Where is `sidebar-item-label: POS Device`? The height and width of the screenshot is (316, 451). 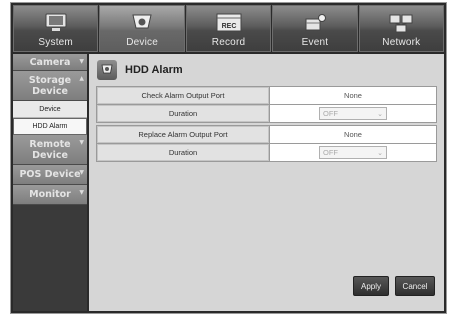 sidebar-item-label: POS Device is located at coordinates (50, 174).